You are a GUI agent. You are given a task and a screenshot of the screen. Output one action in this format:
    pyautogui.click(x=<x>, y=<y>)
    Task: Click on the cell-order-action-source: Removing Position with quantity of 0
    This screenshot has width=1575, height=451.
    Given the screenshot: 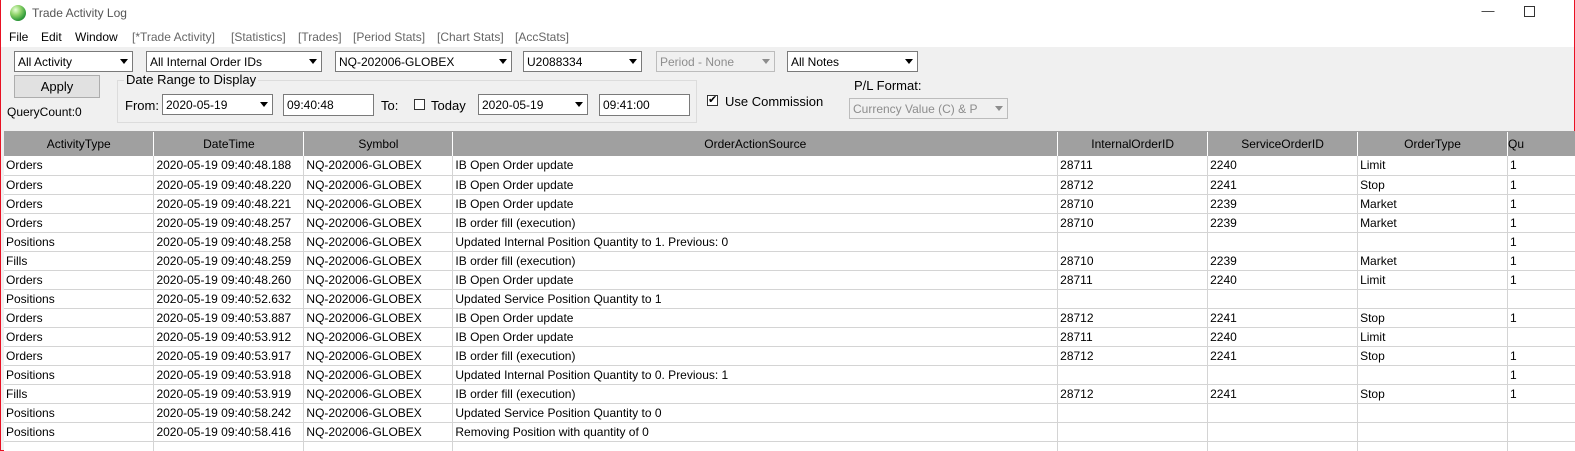 What is the action you would take?
    pyautogui.click(x=755, y=432)
    